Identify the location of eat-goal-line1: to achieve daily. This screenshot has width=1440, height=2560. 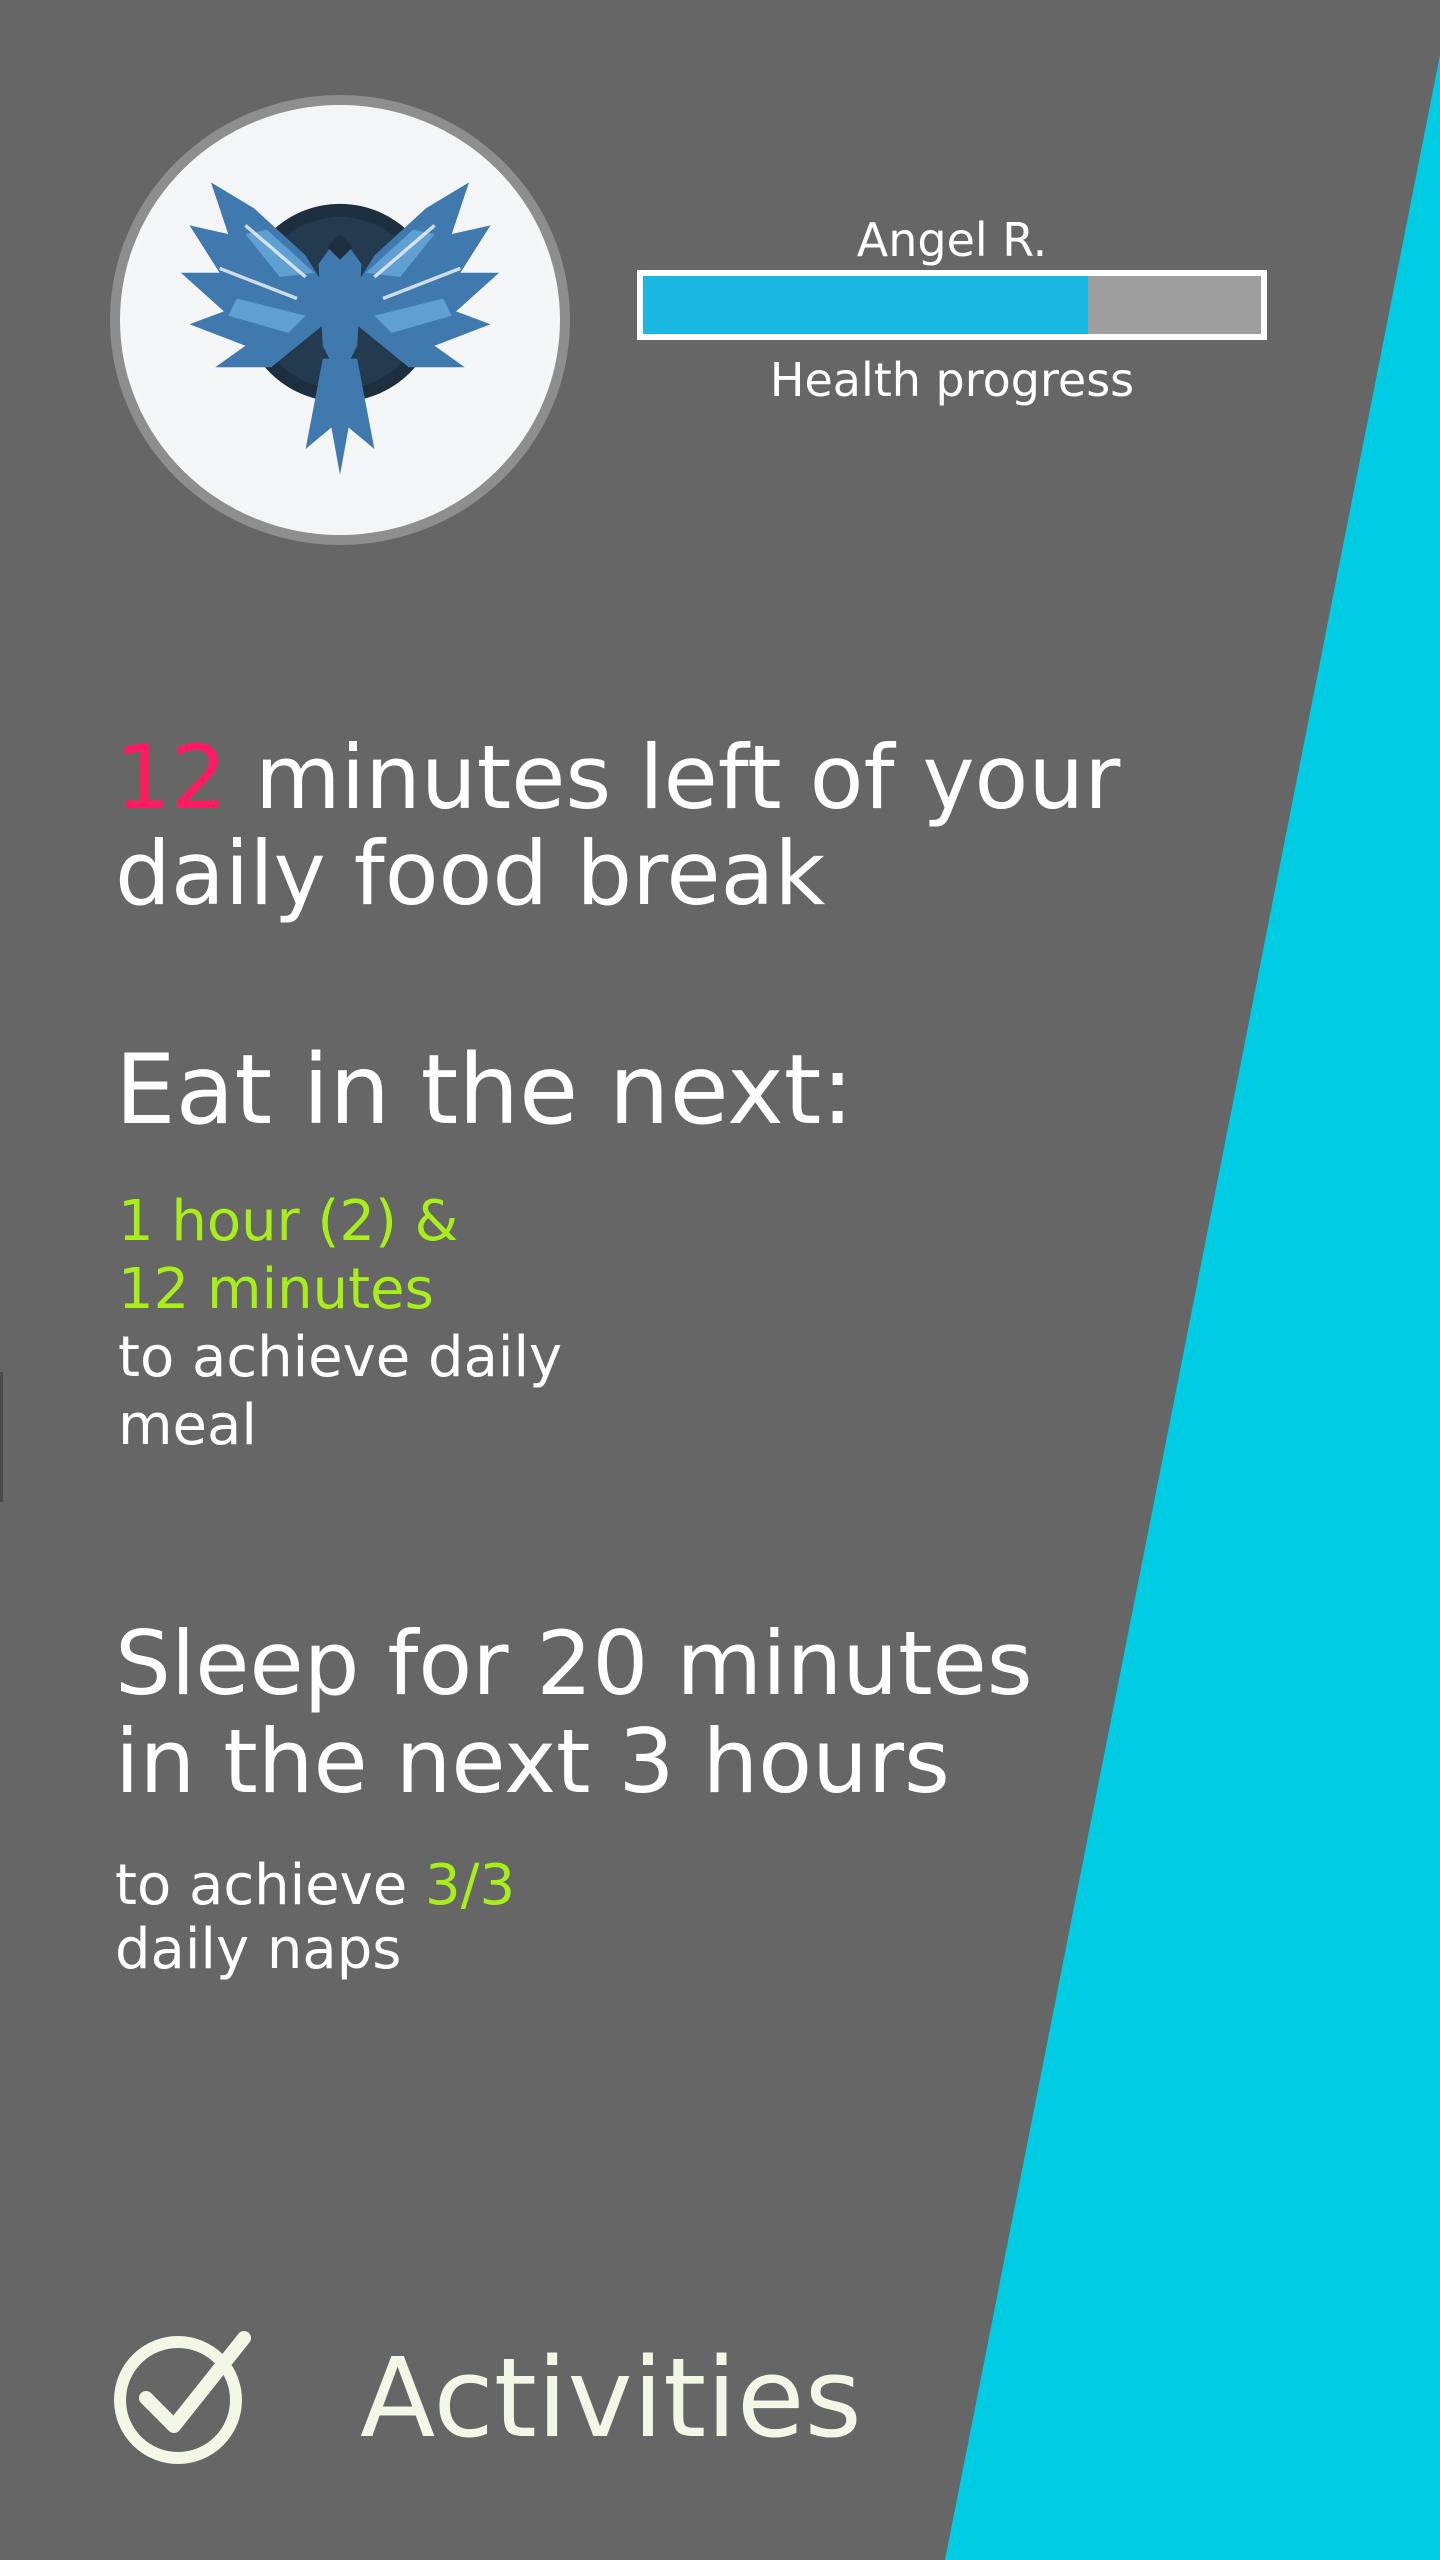
(340, 1357).